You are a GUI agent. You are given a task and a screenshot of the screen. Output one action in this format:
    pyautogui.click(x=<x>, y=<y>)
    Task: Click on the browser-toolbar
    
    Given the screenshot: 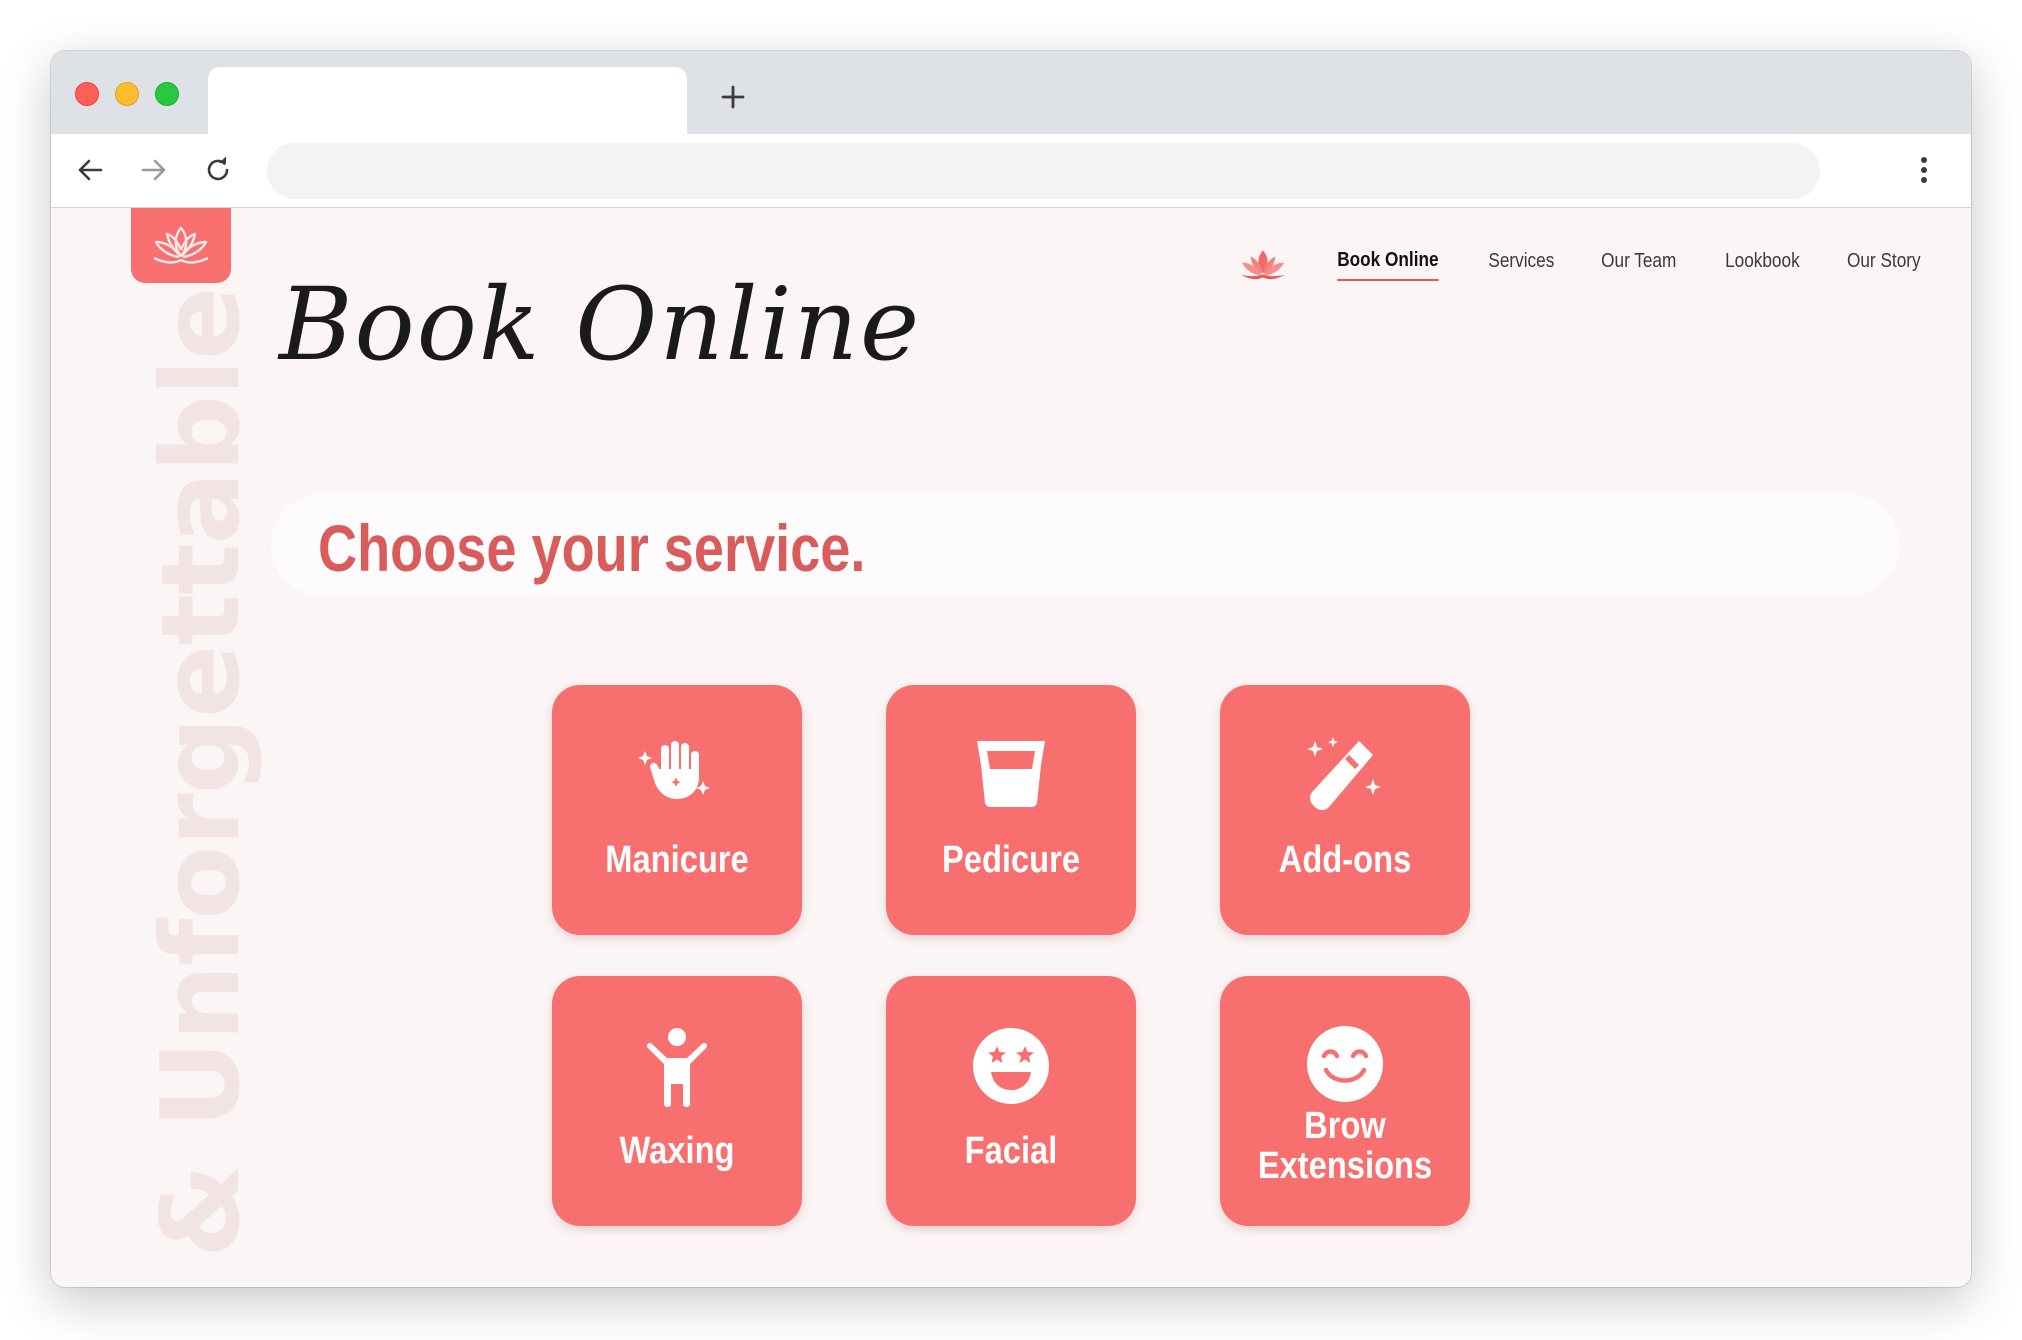 What is the action you would take?
    pyautogui.click(x=1011, y=171)
    